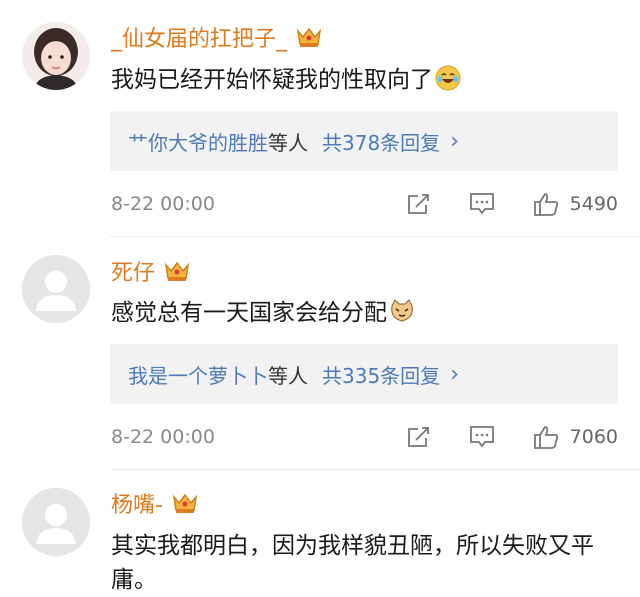 This screenshot has width=640, height=597. I want to click on username: 死仔, so click(133, 271).